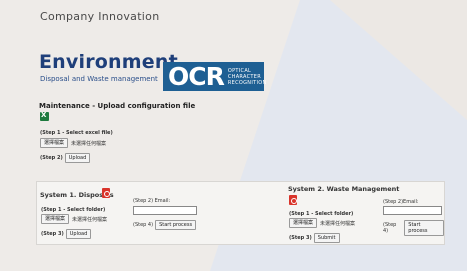 This screenshot has height=271, width=467. What do you see at coordinates (90, 219) in the screenshot?
I see `system1-no-file-text: 未選擇任何檔案` at bounding box center [90, 219].